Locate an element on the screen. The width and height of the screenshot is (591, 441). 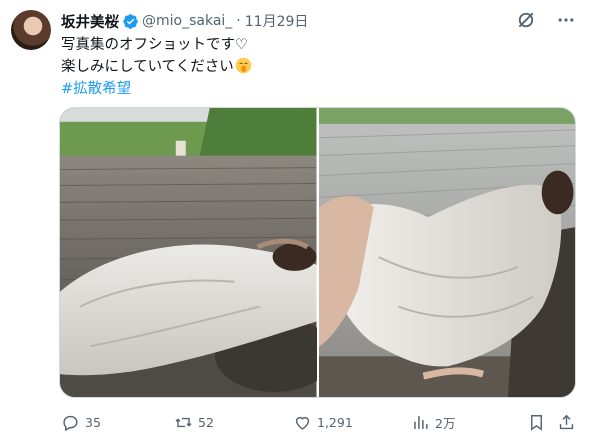
like-button: 1,291 is located at coordinates (323, 422).